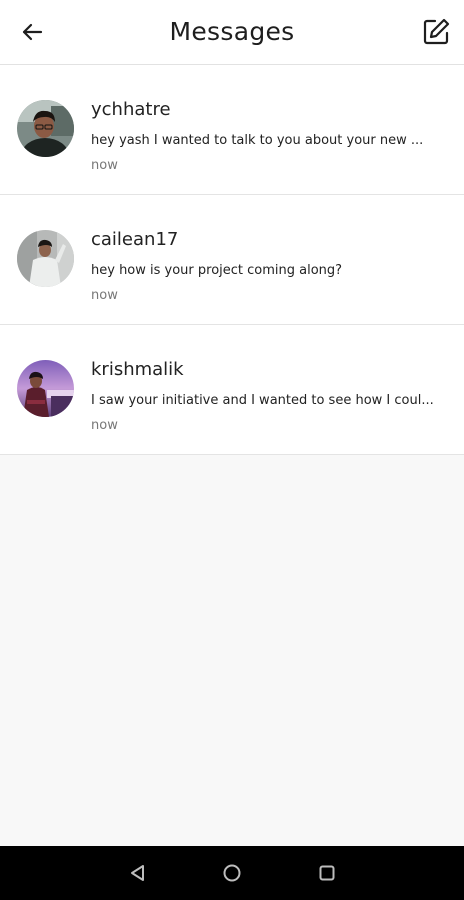 The width and height of the screenshot is (464, 900). I want to click on system-nav-bar, so click(232, 873).